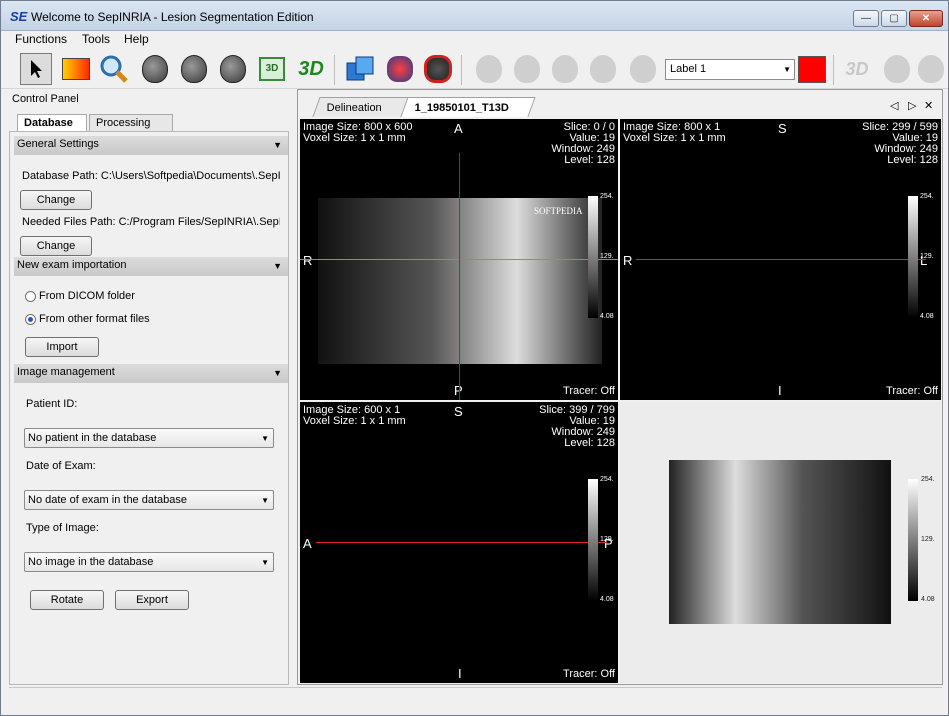 This screenshot has height=716, width=949. What do you see at coordinates (151, 145) in the screenshot?
I see `general-settings-header: General Settings ▼` at bounding box center [151, 145].